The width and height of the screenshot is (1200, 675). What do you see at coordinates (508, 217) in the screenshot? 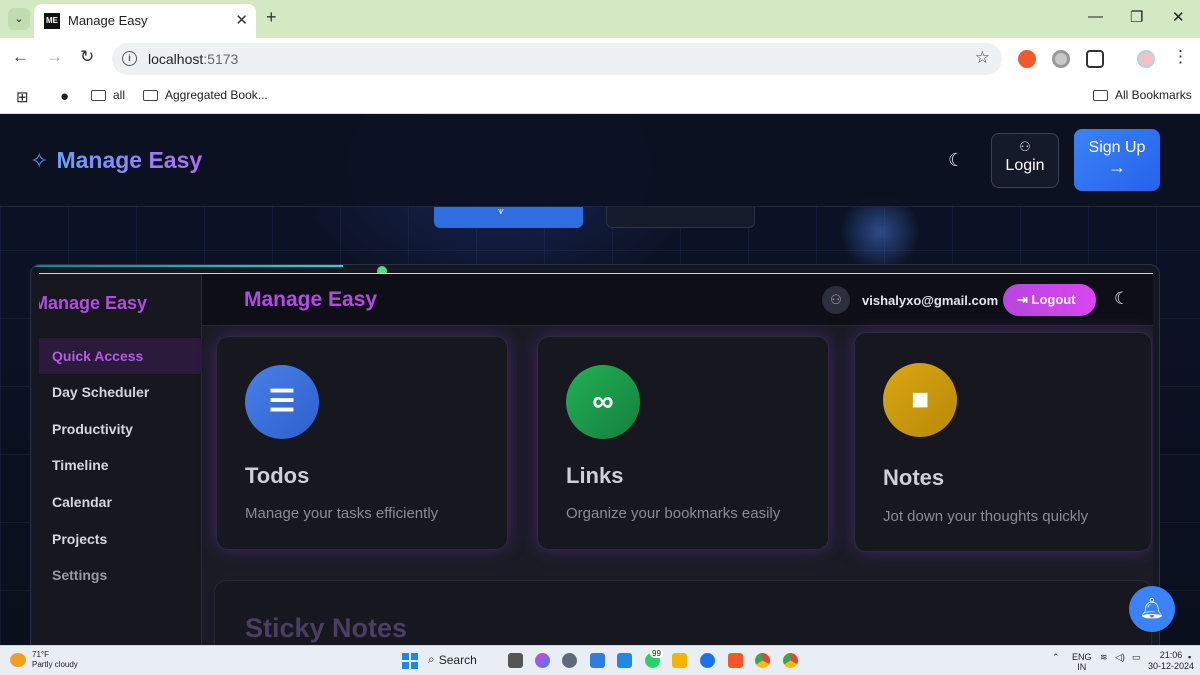
I see `hero-primary-button: ⩛` at bounding box center [508, 217].